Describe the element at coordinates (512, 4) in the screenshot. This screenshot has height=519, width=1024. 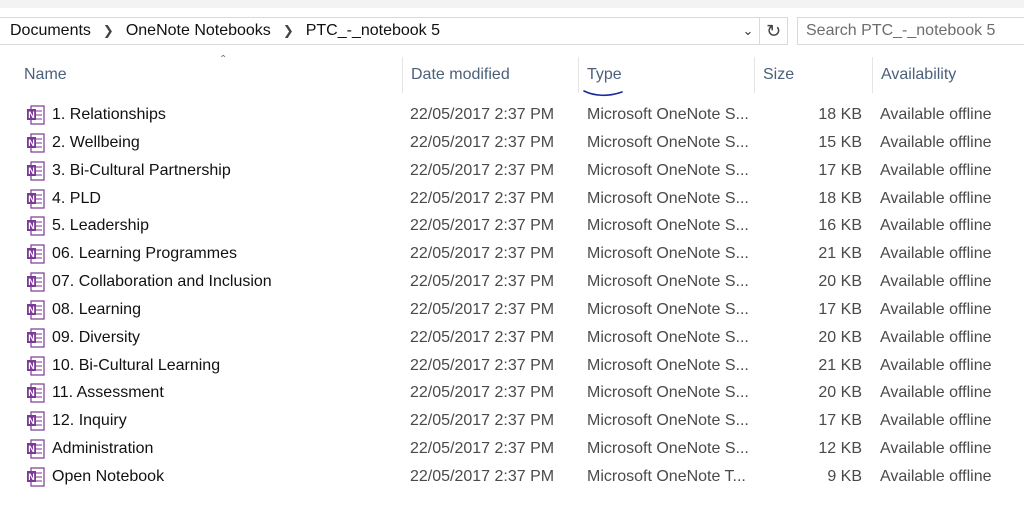
I see `window-top-band` at that location.